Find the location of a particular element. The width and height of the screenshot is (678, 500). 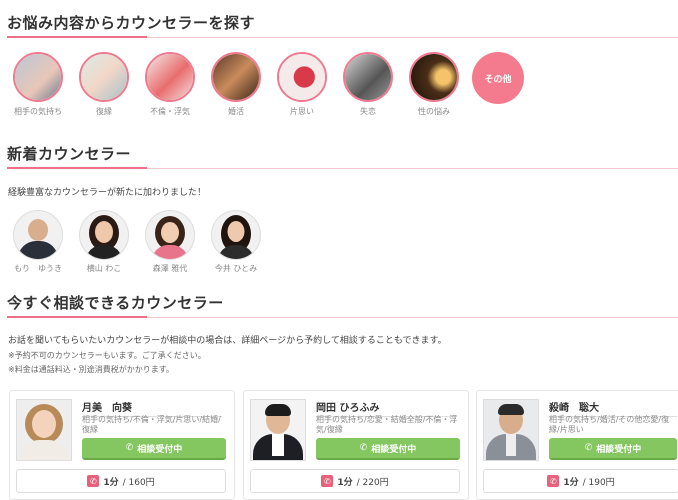

new-counselor-item: 今井 ひとみ is located at coordinates (236, 242).